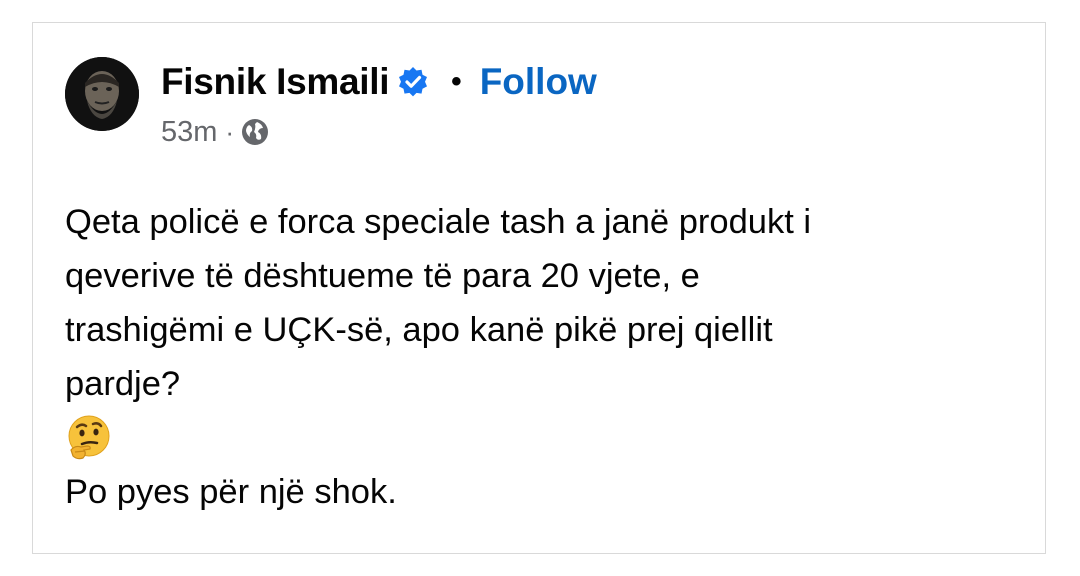 Image resolution: width=1080 pixels, height=576 pixels. I want to click on name-row: Fisnik Ismaili • Follow, so click(379, 82).